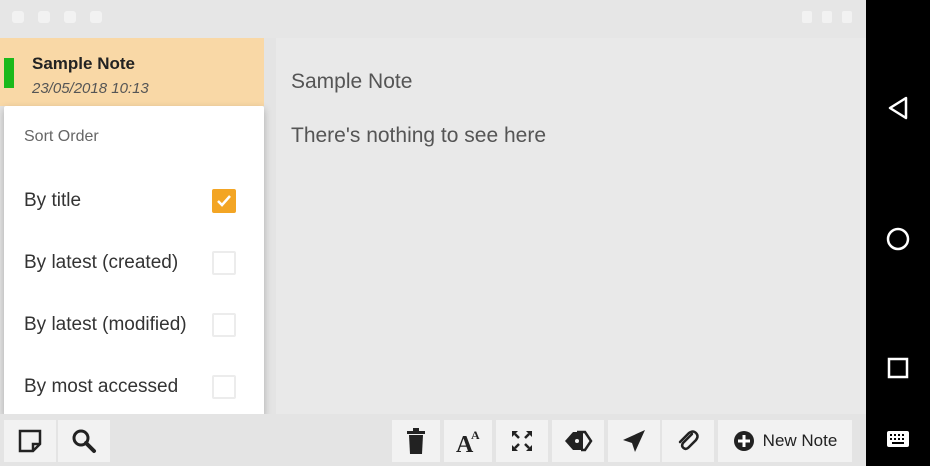 This screenshot has height=466, width=930. I want to click on sort-option-accessed: By most accessed, so click(134, 386).